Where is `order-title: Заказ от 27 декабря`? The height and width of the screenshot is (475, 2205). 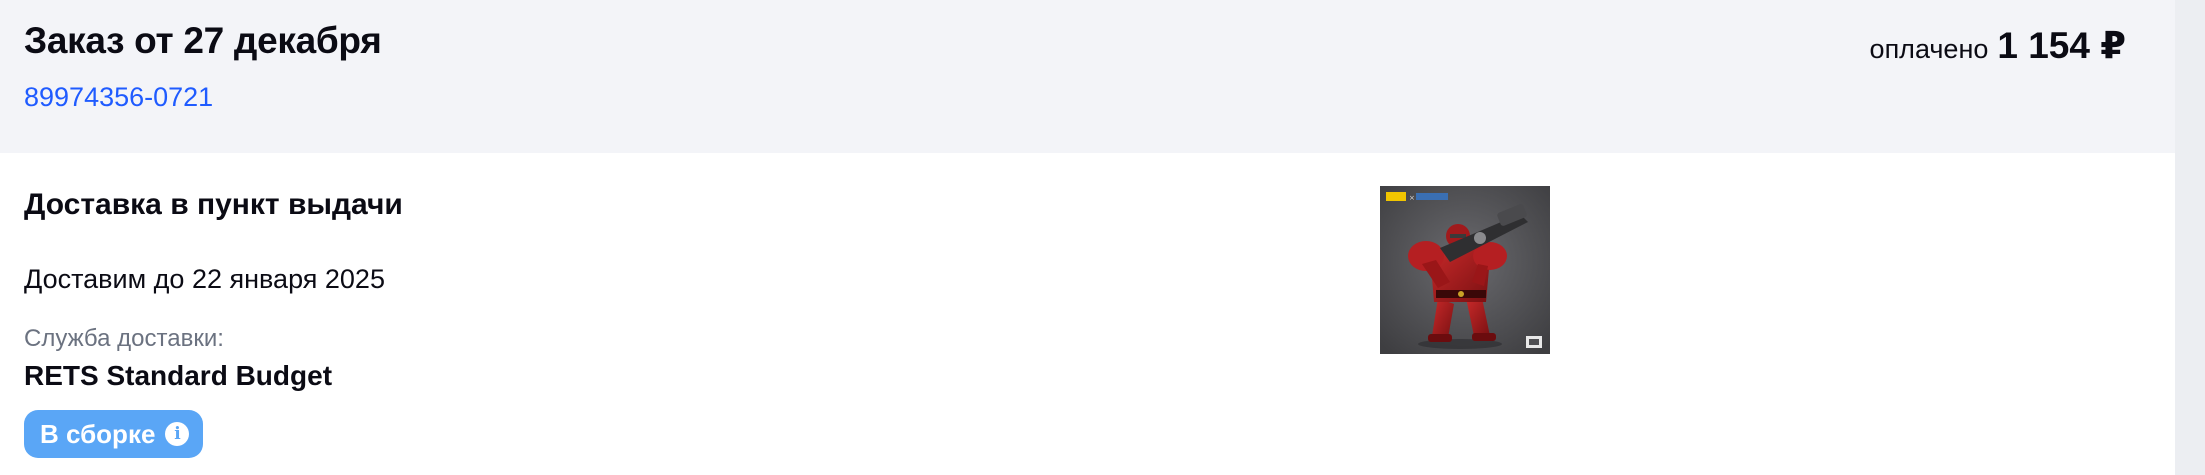 order-title: Заказ от 27 декабря is located at coordinates (203, 40).